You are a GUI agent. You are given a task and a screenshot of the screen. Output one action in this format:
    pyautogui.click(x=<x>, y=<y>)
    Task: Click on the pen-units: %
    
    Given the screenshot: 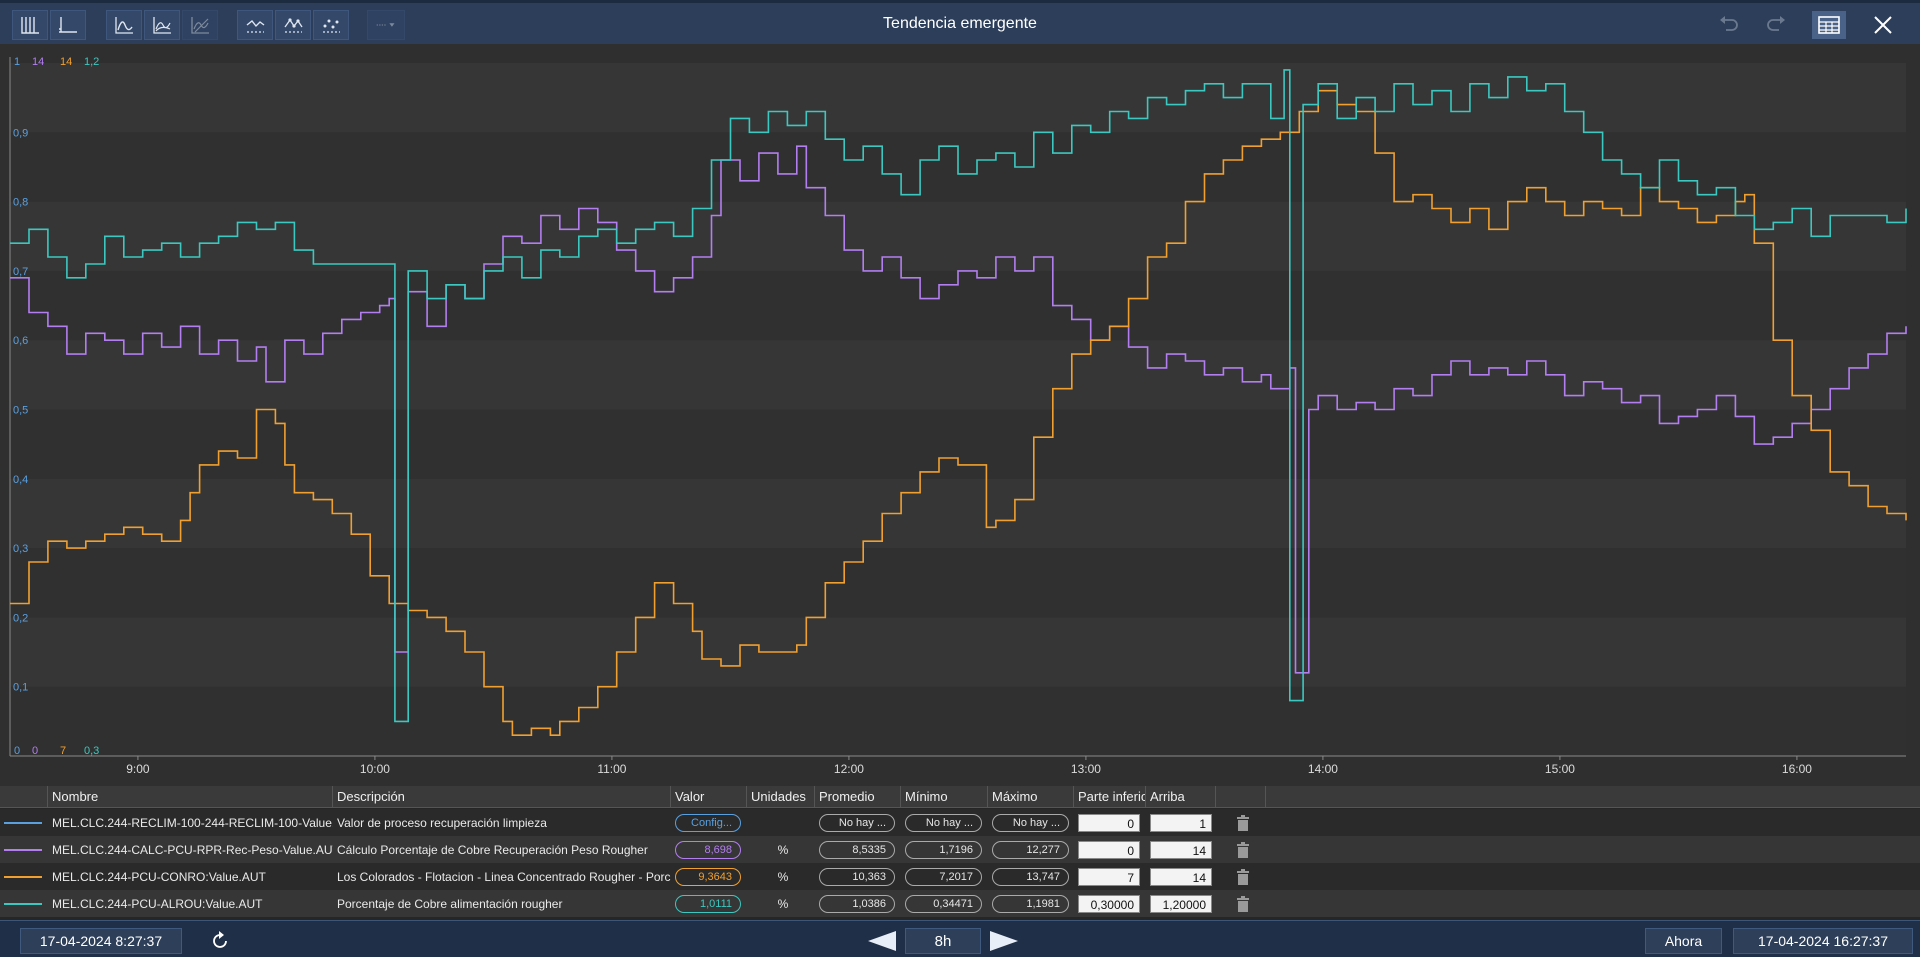 What is the action you would take?
    pyautogui.click(x=783, y=903)
    